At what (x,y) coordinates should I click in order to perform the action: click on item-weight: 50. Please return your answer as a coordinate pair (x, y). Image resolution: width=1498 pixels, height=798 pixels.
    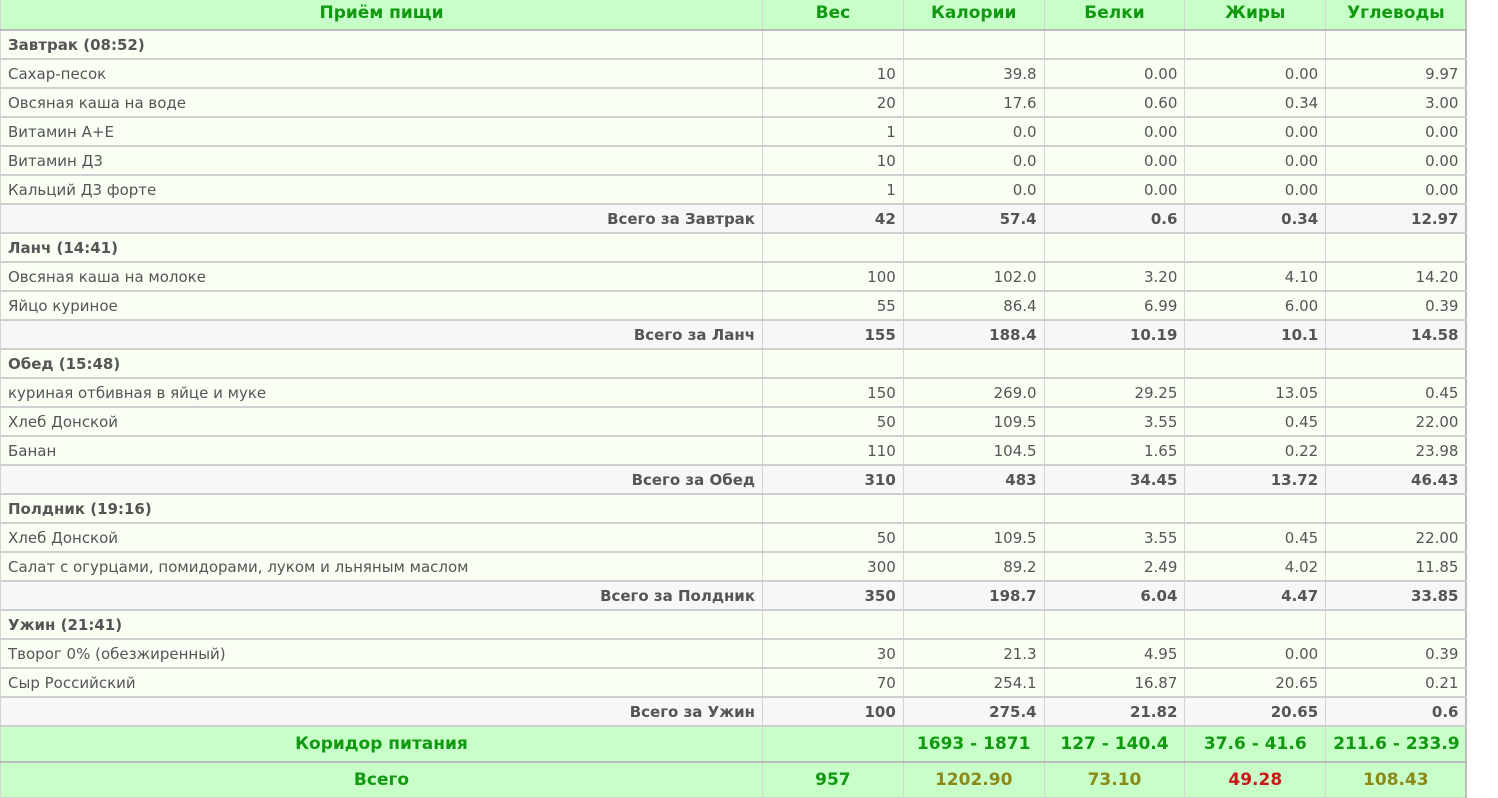
    Looking at the image, I should click on (833, 421).